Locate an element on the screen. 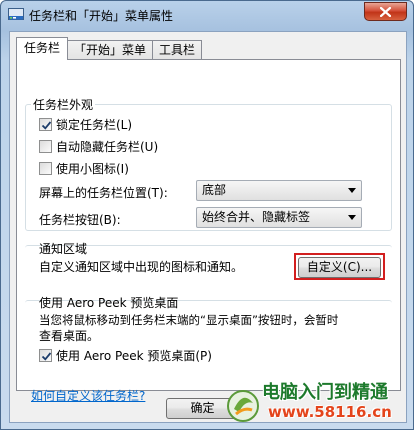 The width and height of the screenshot is (414, 430). close-icon is located at coordinates (385, 11).